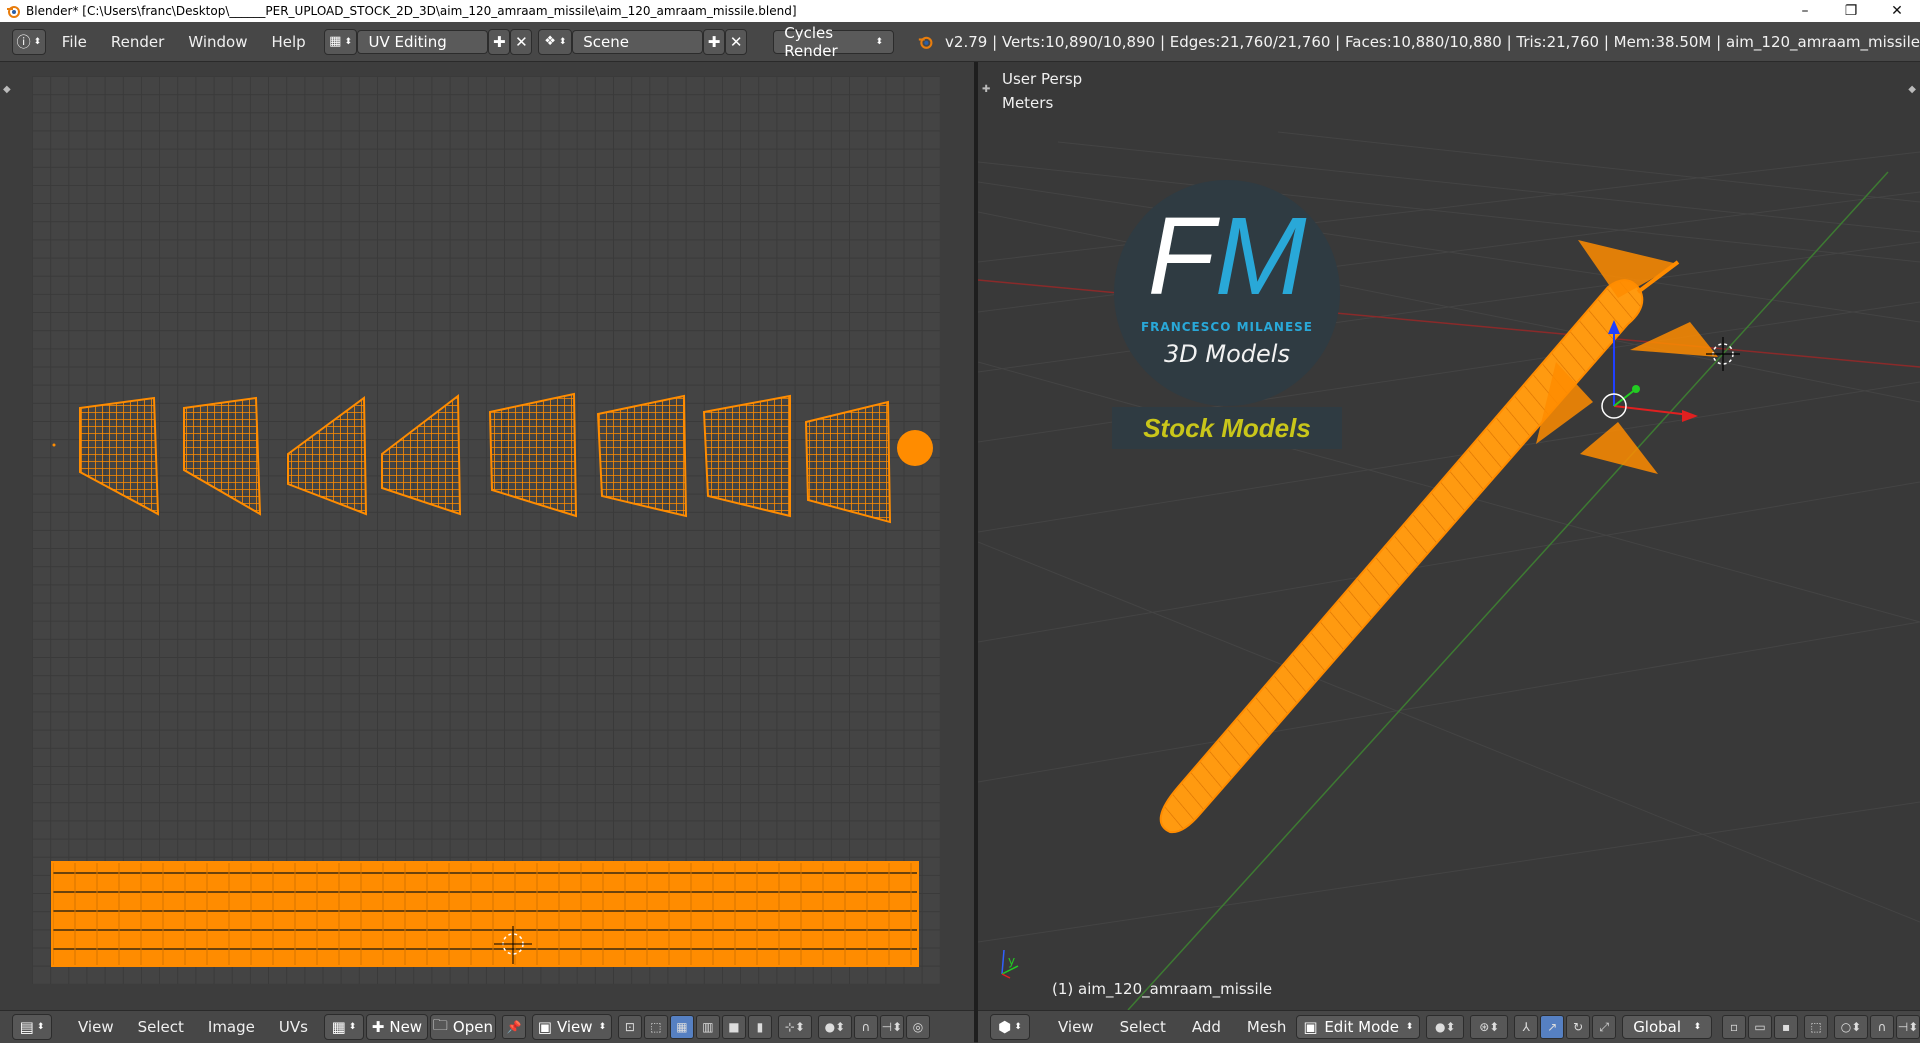  I want to click on 3d-cursor-icon, so click(1723, 354).